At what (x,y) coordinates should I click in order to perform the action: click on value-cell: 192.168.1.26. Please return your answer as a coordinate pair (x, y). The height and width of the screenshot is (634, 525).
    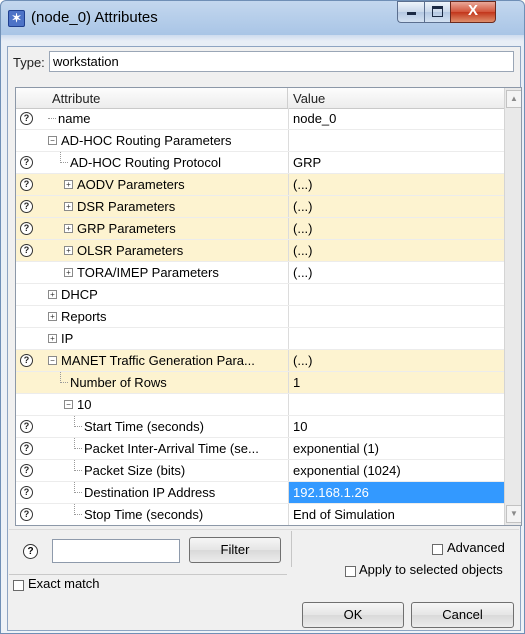
    Looking at the image, I should click on (396, 492).